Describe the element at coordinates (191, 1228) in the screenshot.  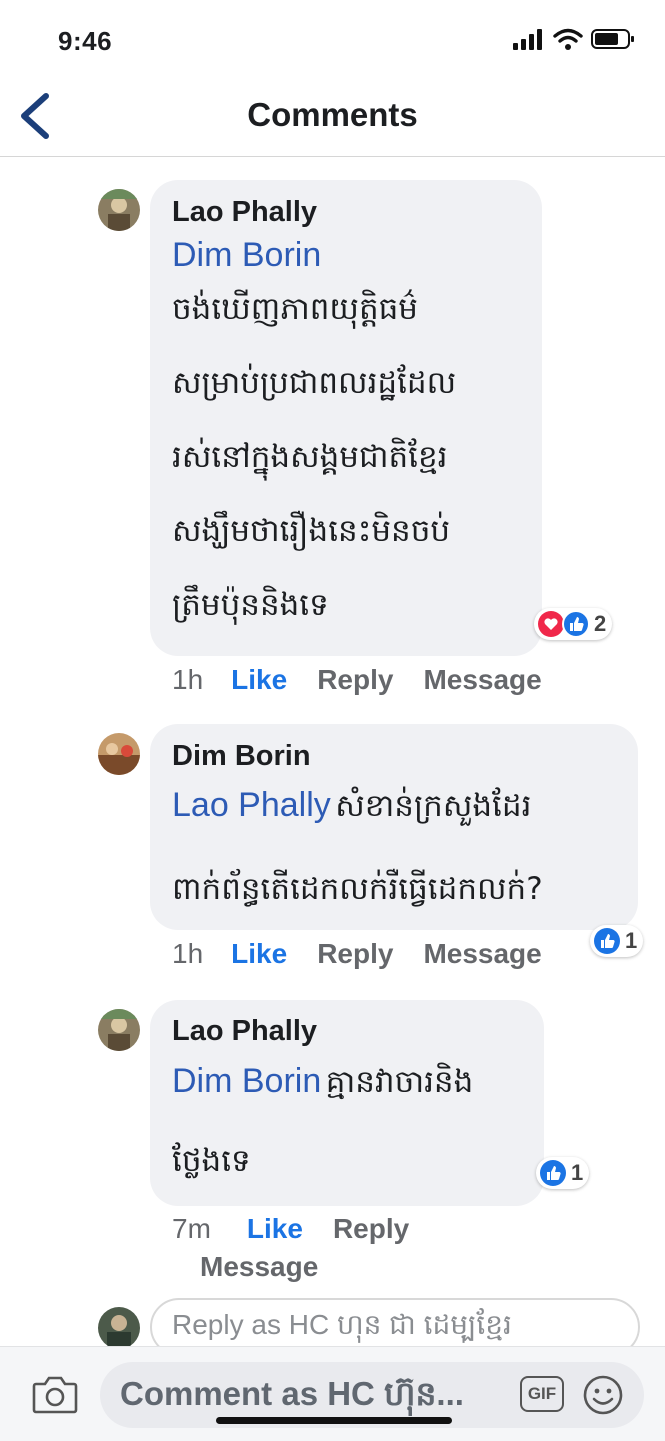
I see `comment-time: 7m` at that location.